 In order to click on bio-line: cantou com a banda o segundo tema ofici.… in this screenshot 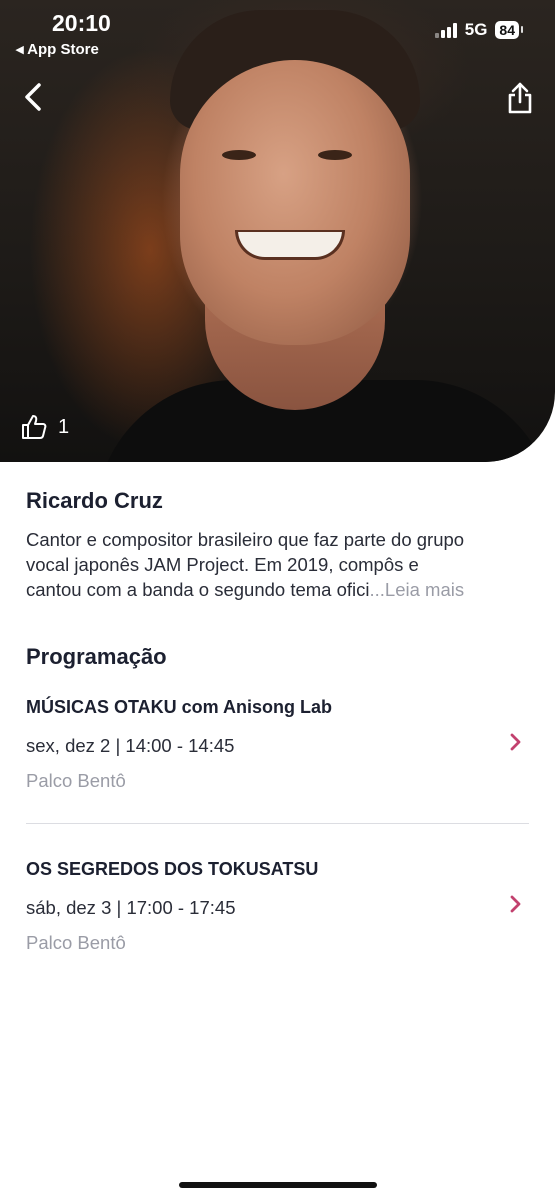, I will do `click(278, 589)`.